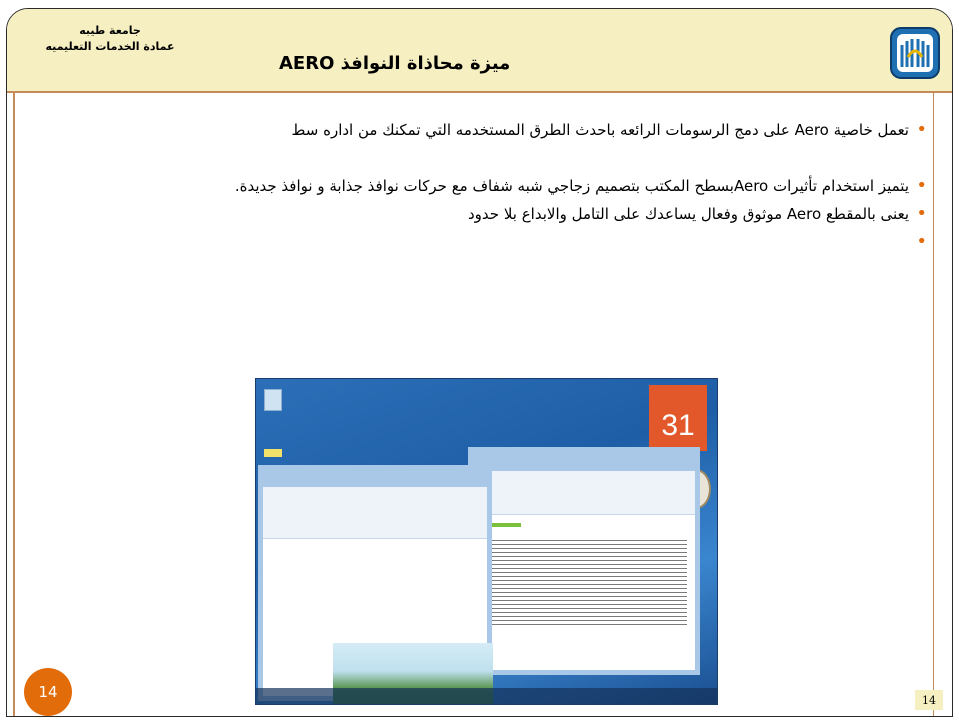 This screenshot has width=959, height=721. I want to click on university-name: جامعة طيبه عمادة الخدمات التعليميه, so click(110, 39).